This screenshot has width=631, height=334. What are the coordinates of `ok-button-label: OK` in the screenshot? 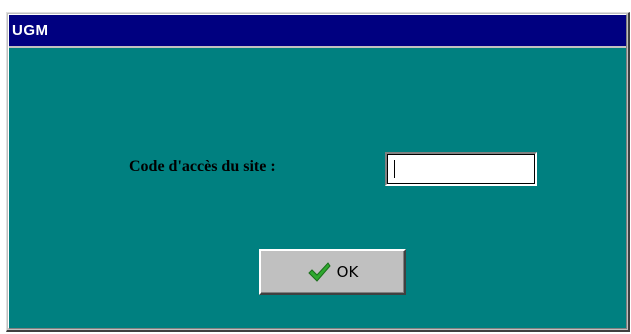 It's located at (347, 272).